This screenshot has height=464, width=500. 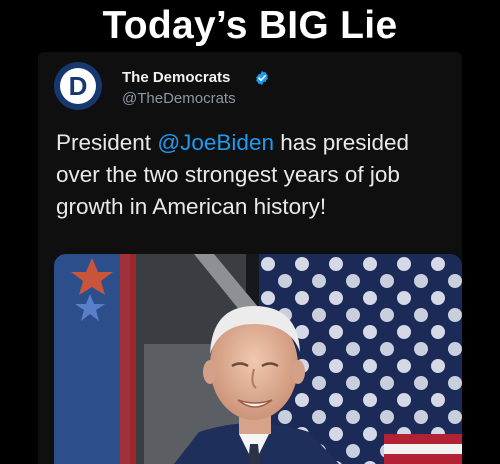 What do you see at coordinates (250, 25) in the screenshot?
I see `meme-title: Today’s BIG Lie` at bounding box center [250, 25].